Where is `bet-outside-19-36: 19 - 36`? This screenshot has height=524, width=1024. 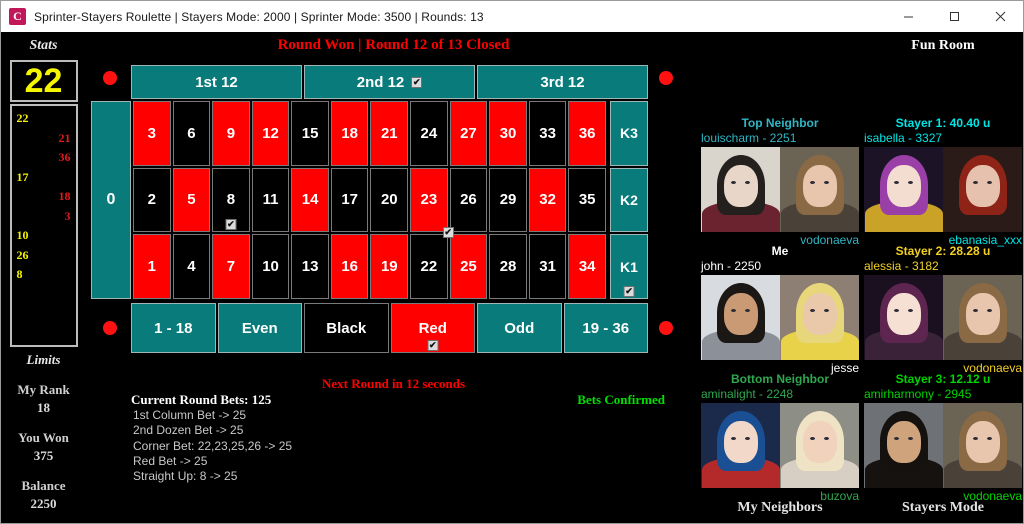
bet-outside-19-36: 19 - 36 is located at coordinates (605, 328).